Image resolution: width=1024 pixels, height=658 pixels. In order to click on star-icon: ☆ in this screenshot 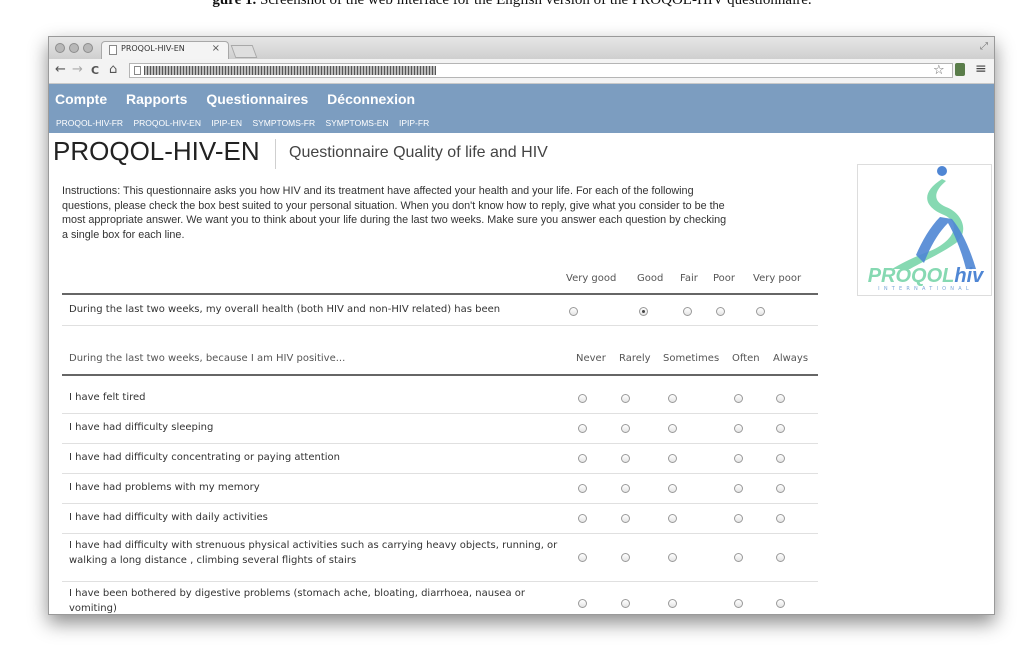, I will do `click(939, 70)`.